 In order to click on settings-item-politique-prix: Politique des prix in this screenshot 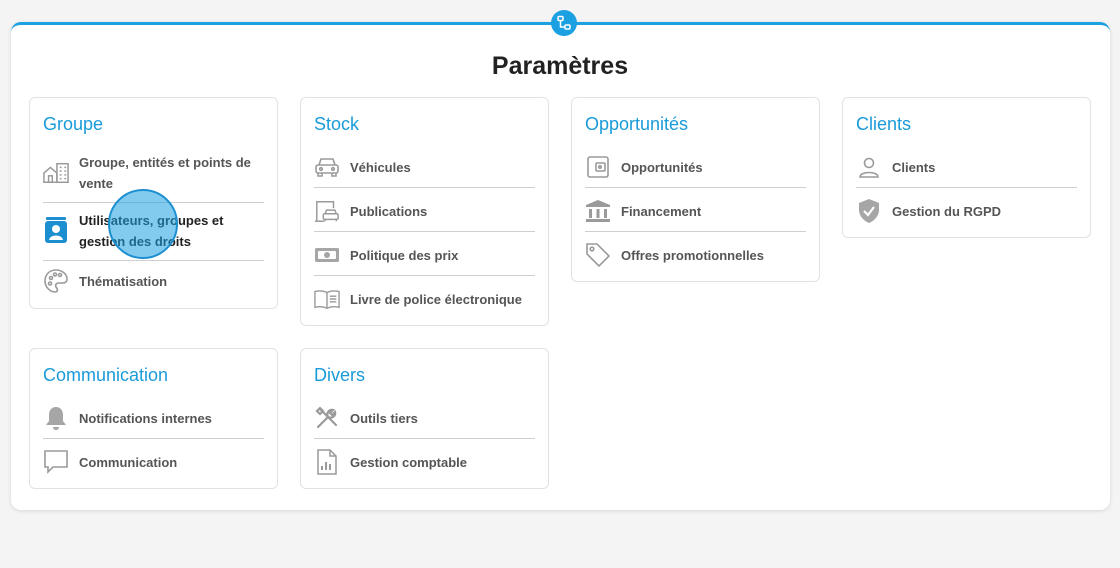, I will do `click(424, 255)`.